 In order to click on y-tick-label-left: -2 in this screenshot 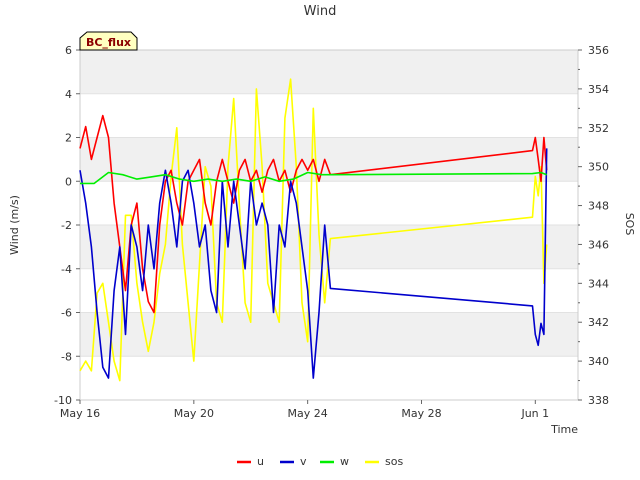, I will do `click(66, 225)`.